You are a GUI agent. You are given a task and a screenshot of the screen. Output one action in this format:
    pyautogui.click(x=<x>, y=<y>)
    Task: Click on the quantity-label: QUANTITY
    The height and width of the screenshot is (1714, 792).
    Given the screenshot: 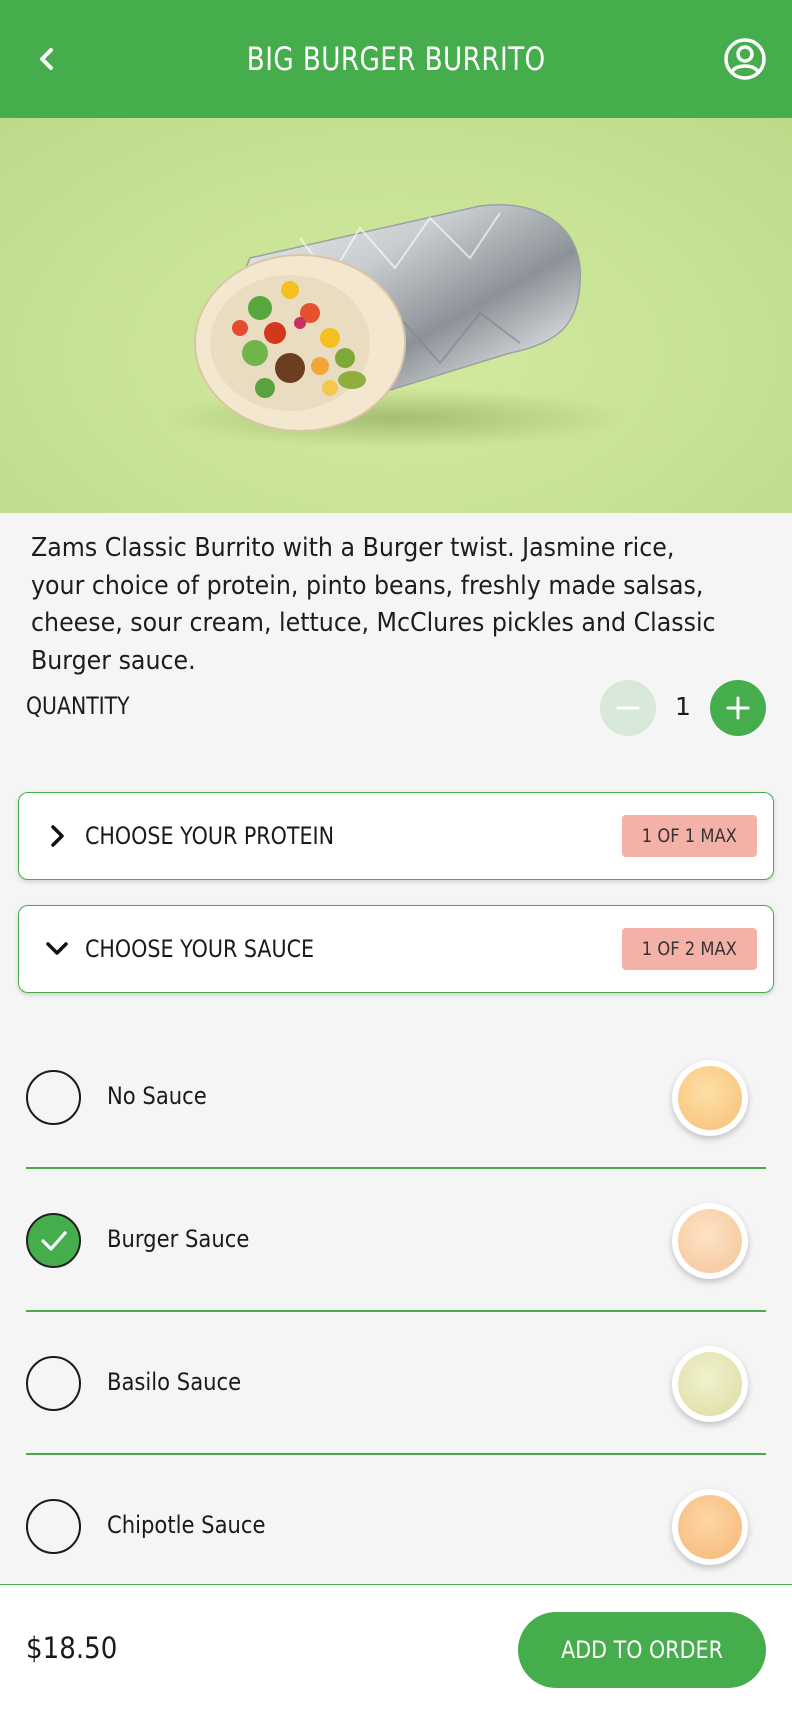 What is the action you would take?
    pyautogui.click(x=78, y=706)
    